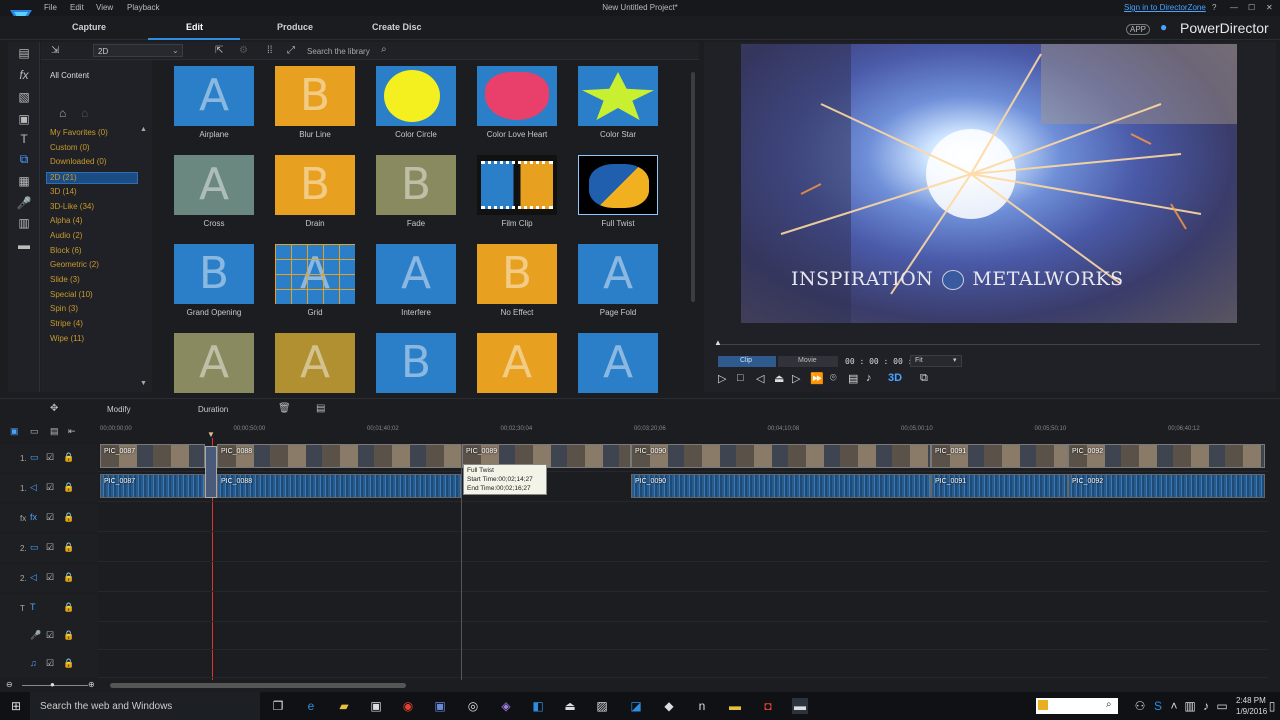  I want to click on timeline-horizontal-scrollbar, so click(258, 685).